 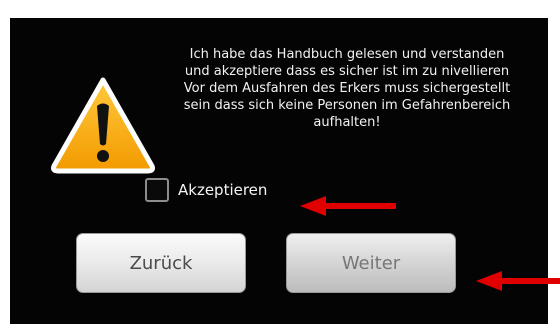 I want to click on back-button: Zurück, so click(x=161, y=263).